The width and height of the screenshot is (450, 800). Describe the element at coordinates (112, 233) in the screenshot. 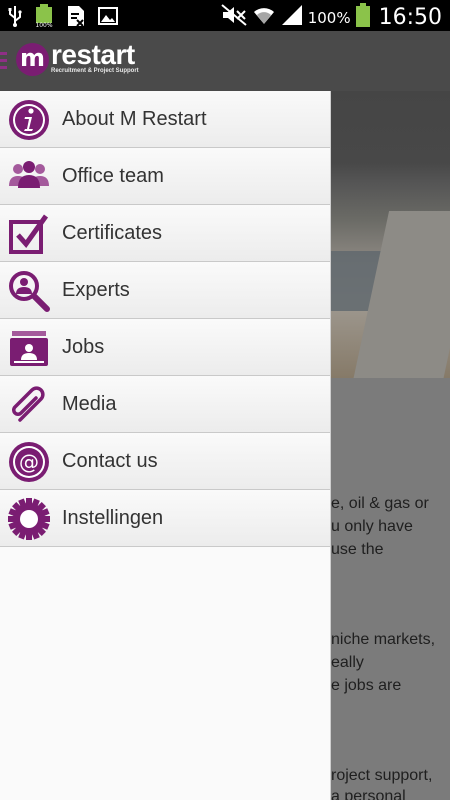

I see `drawer-item-label: Certificates` at that location.